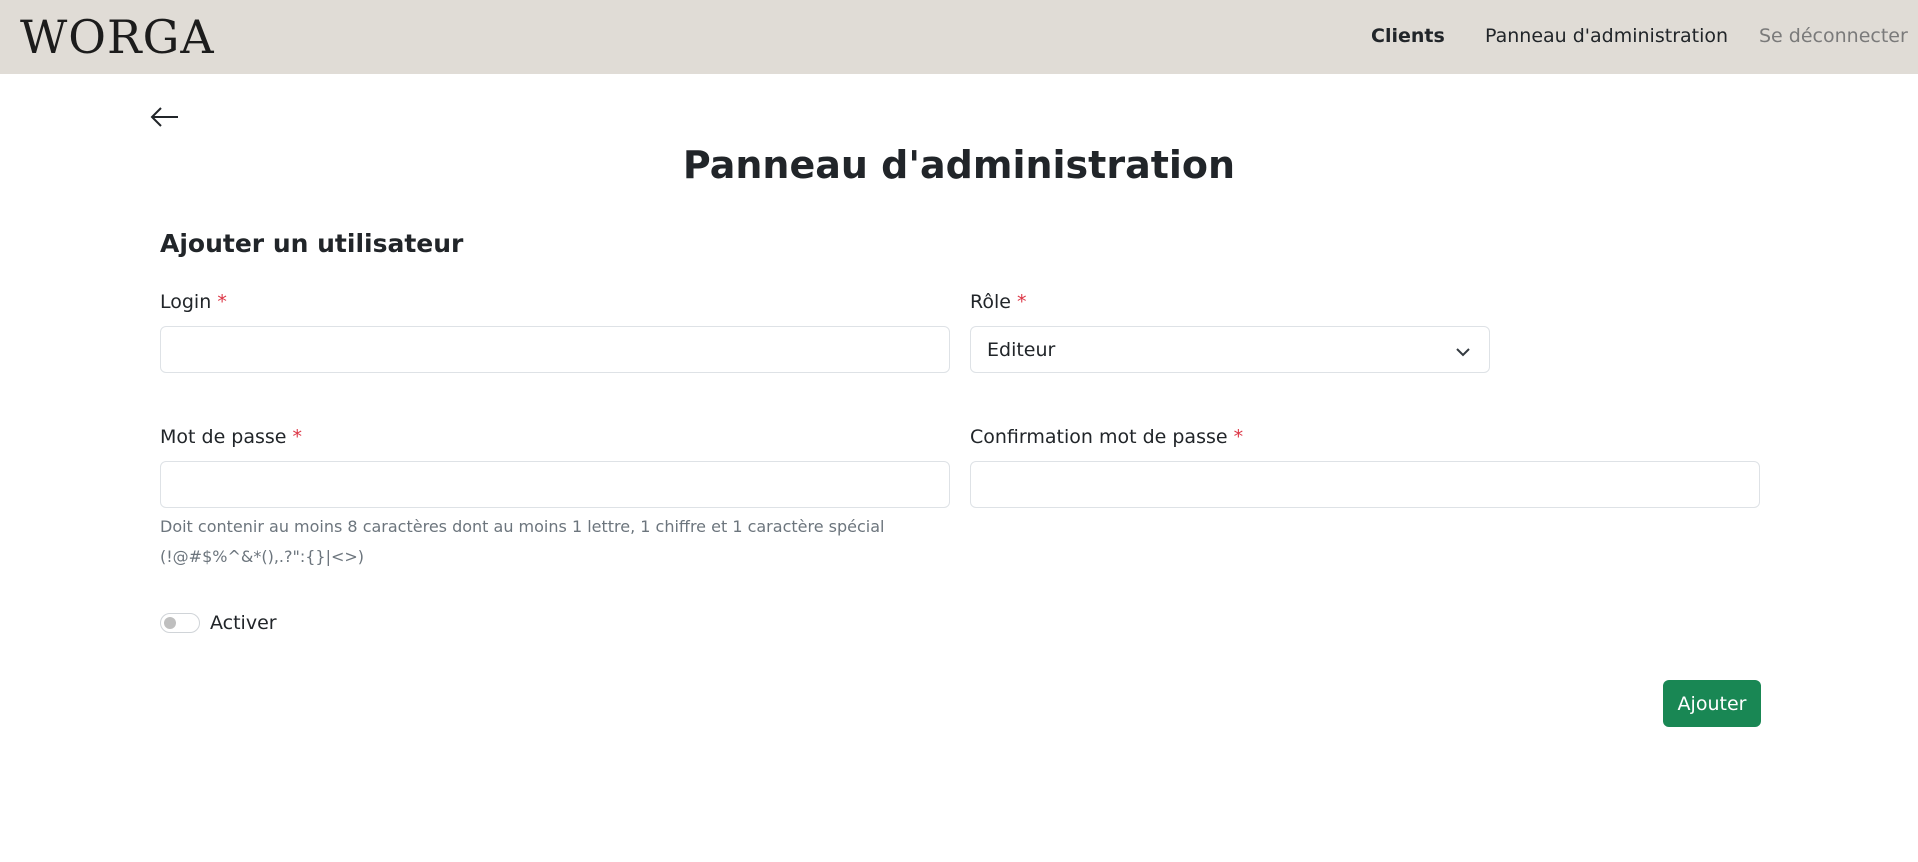  What do you see at coordinates (1712, 703) in the screenshot?
I see `add-user-button: Ajouter` at bounding box center [1712, 703].